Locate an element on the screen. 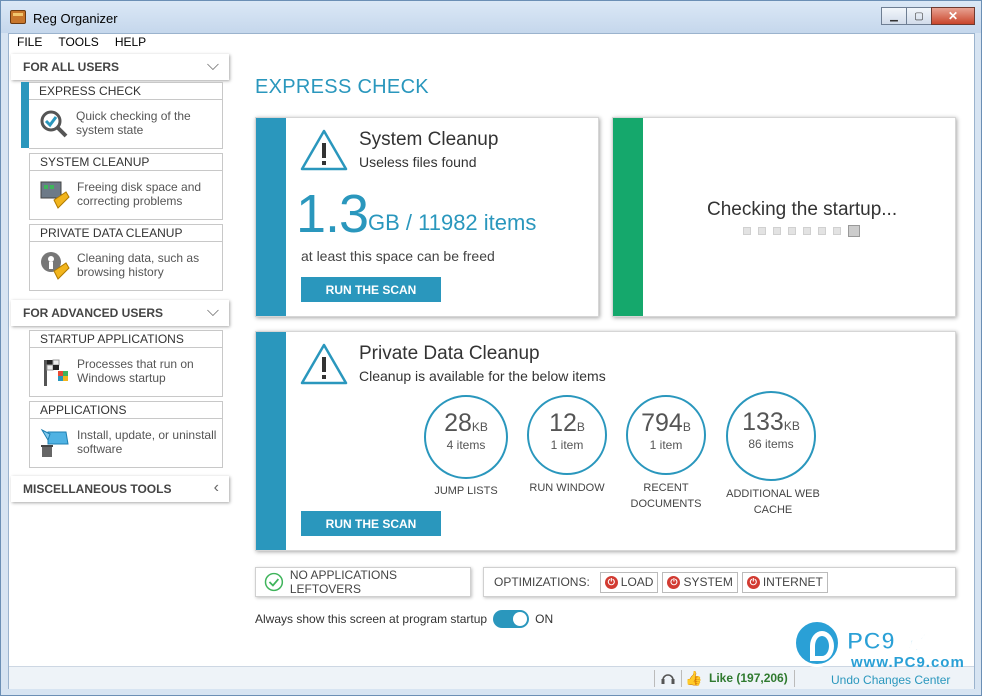 The image size is (982, 696). headset-icon is located at coordinates (668, 678).